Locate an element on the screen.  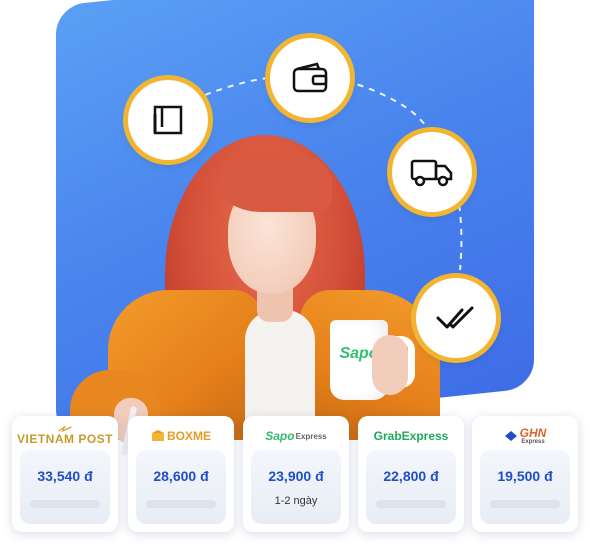
carrier-card-ghn: GHN Express 19,500 đ is located at coordinates (525, 474).